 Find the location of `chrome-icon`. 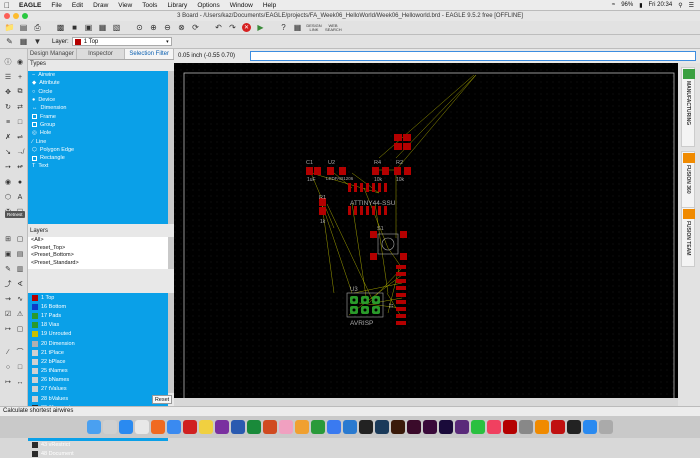

chrome-icon is located at coordinates (142, 427).